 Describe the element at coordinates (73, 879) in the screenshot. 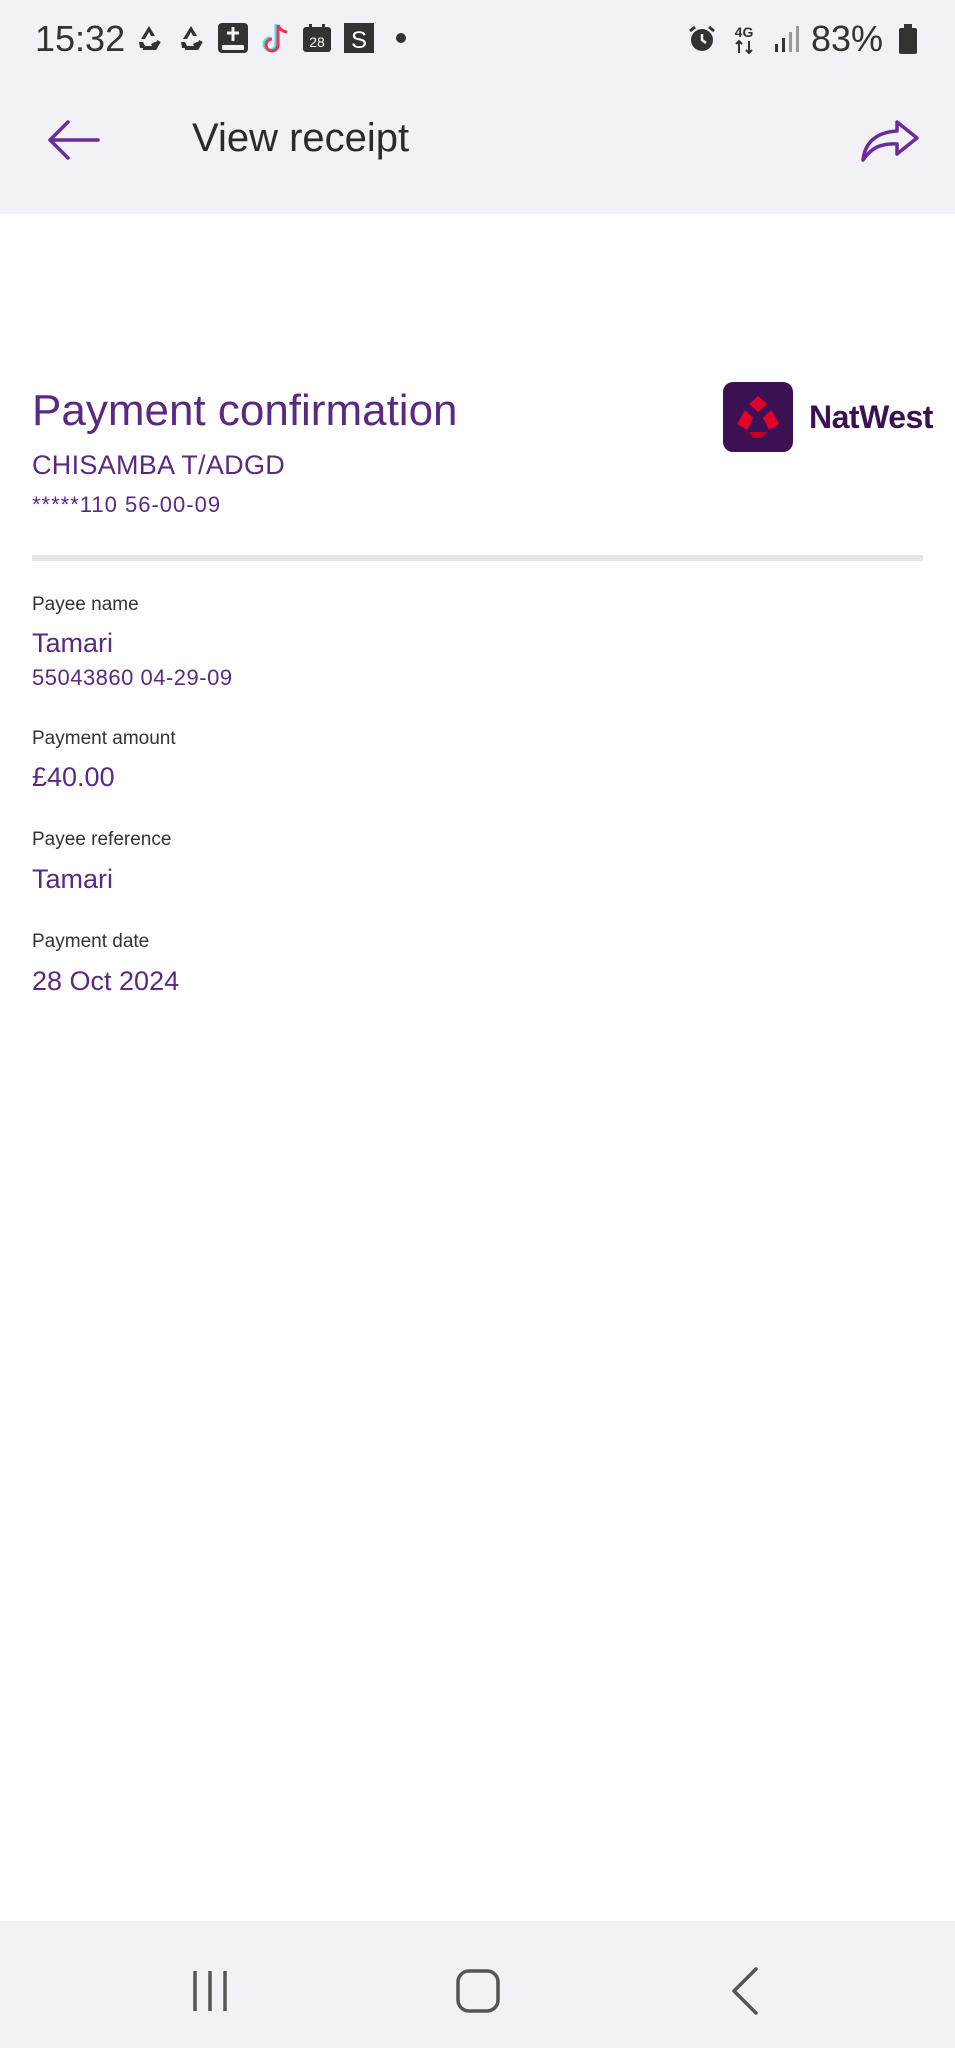

I see `payee-reference-value: Tamari` at that location.